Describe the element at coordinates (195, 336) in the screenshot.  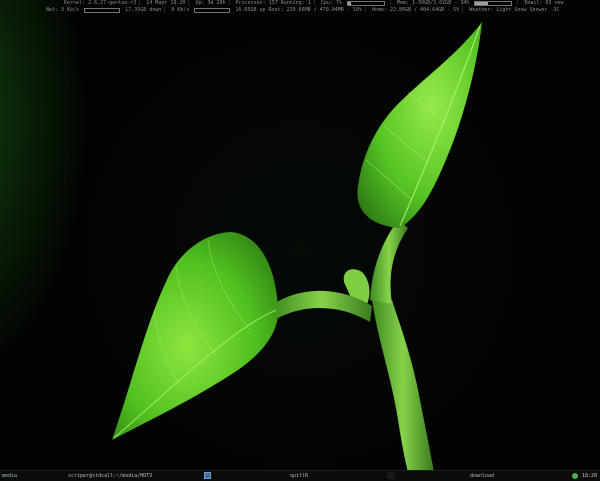
I see `left-leaf` at that location.